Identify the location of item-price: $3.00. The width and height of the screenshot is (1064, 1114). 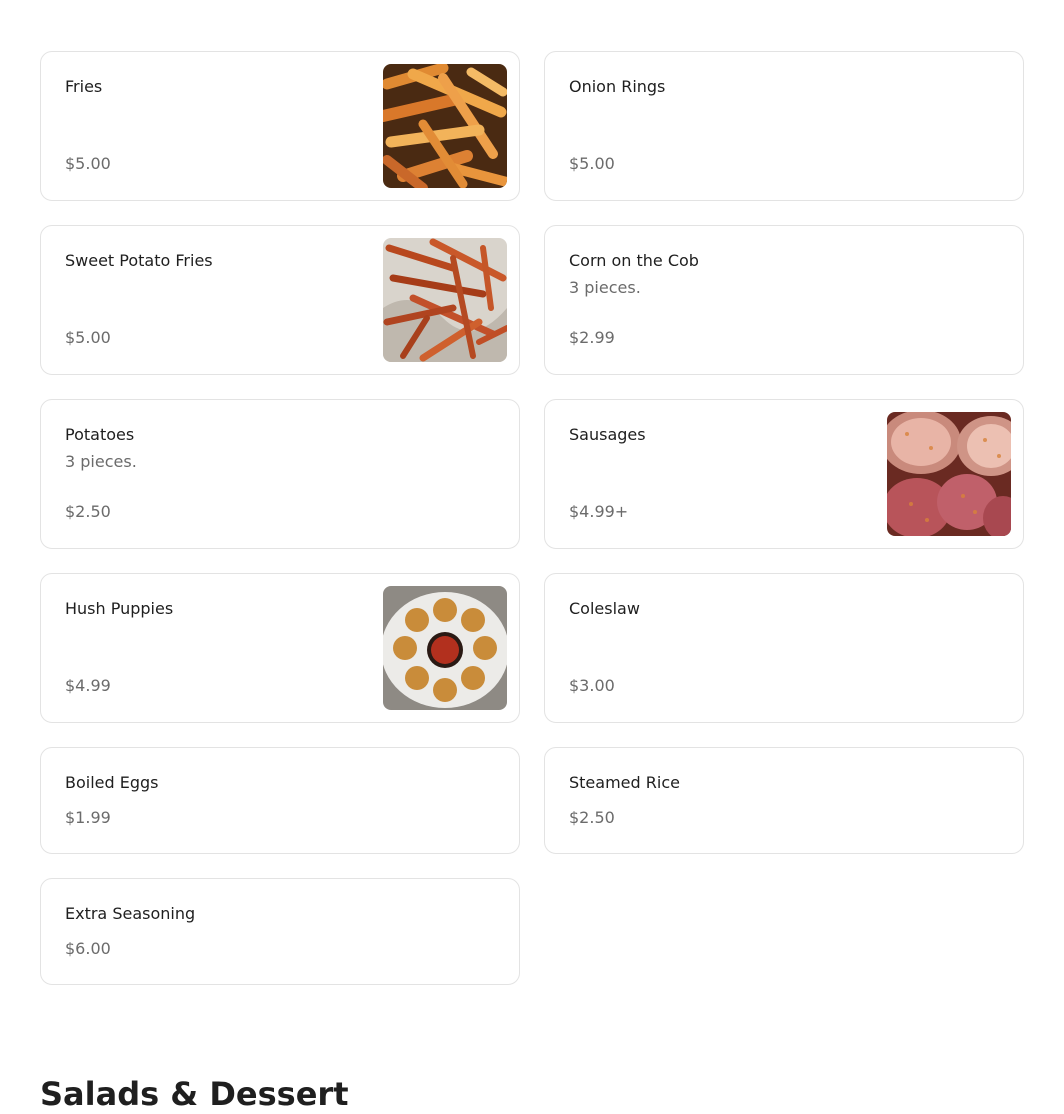
(592, 685).